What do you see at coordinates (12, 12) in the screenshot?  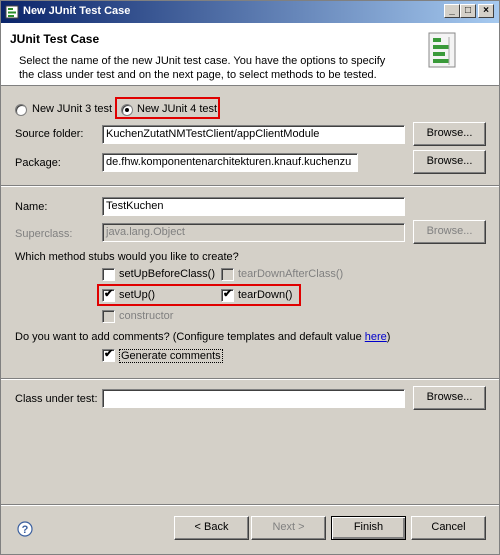 I see `junit-icon` at bounding box center [12, 12].